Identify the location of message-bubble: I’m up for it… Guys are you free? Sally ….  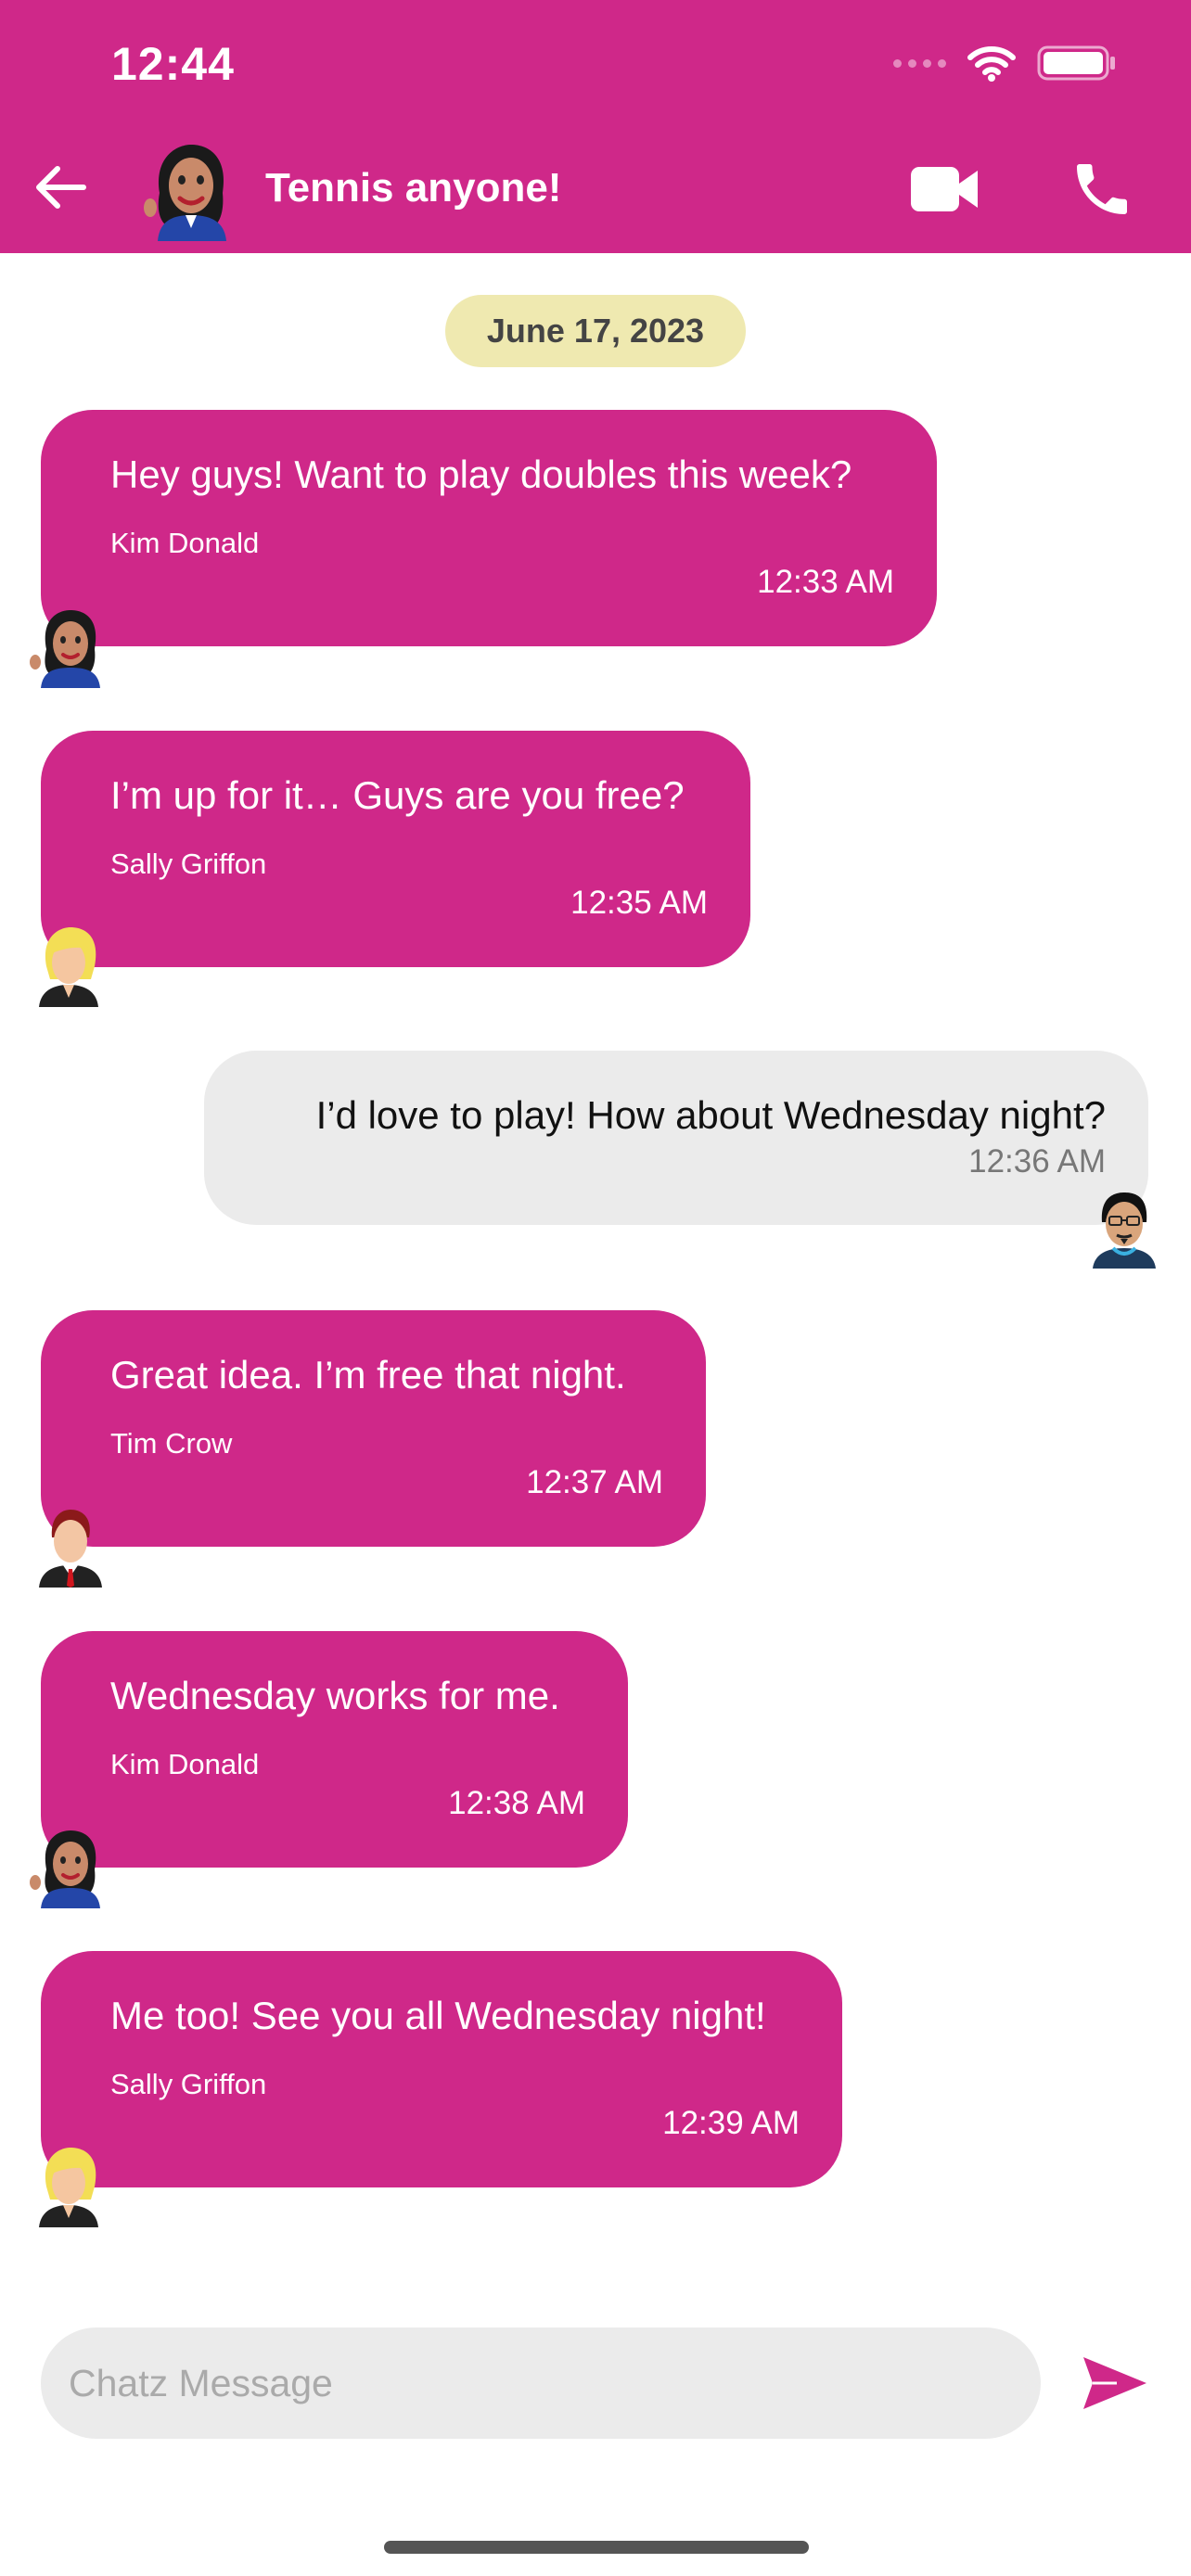
(395, 849).